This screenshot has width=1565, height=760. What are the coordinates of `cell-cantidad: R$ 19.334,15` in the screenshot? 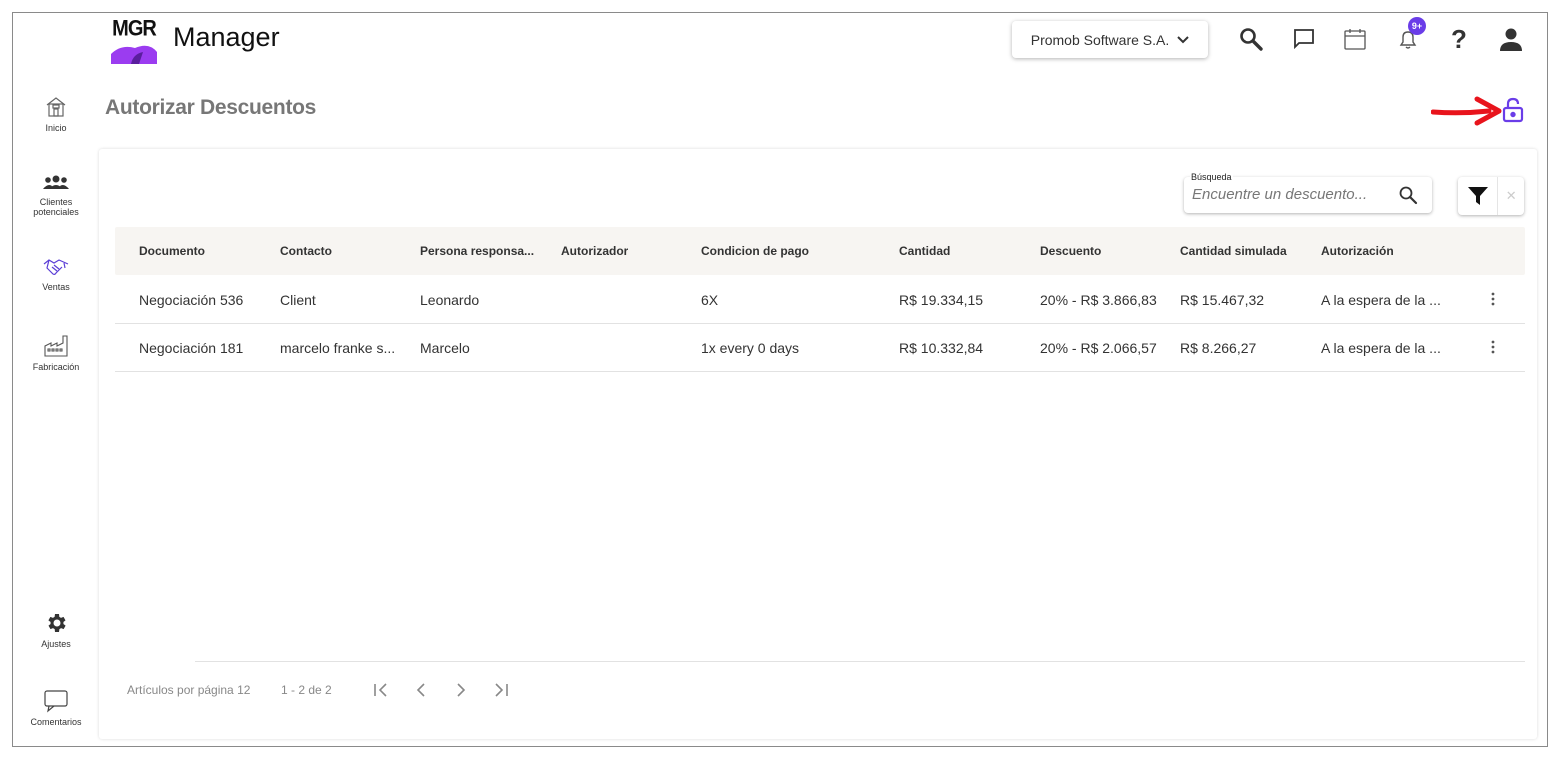 It's located at (941, 300).